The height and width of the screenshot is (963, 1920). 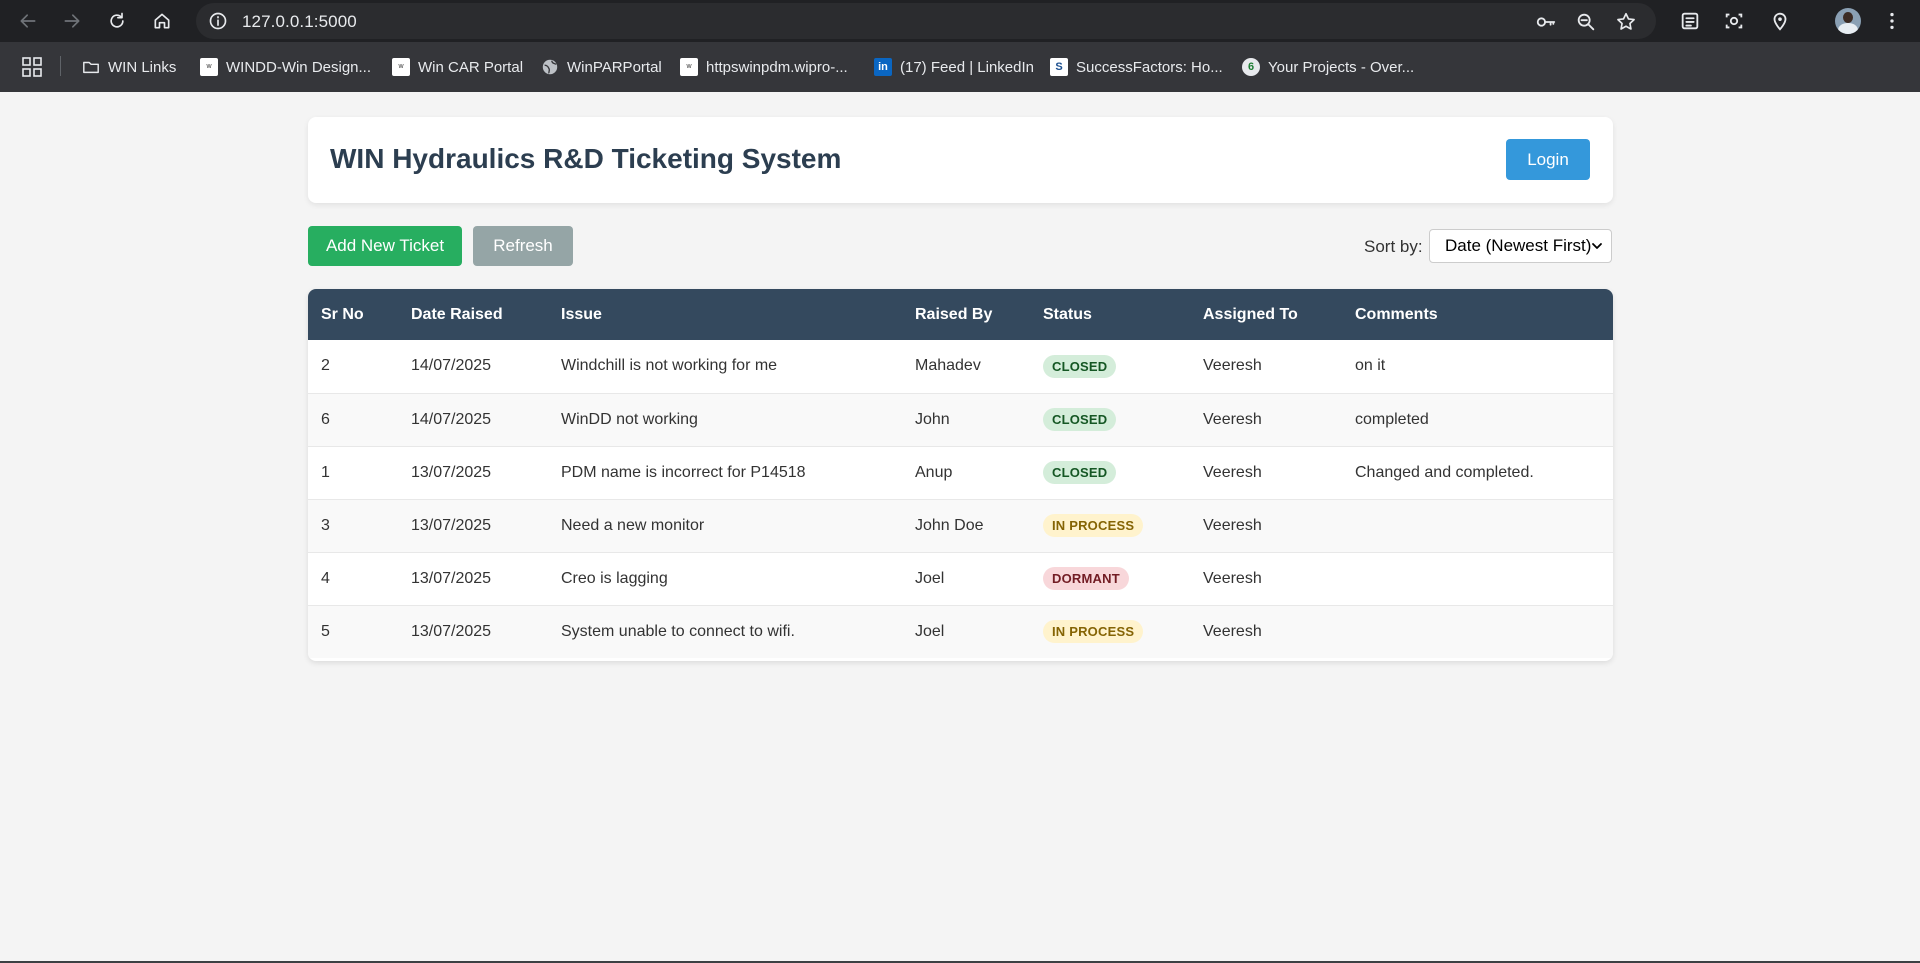 What do you see at coordinates (932, 419) in the screenshot?
I see `cell-raised-by: John` at bounding box center [932, 419].